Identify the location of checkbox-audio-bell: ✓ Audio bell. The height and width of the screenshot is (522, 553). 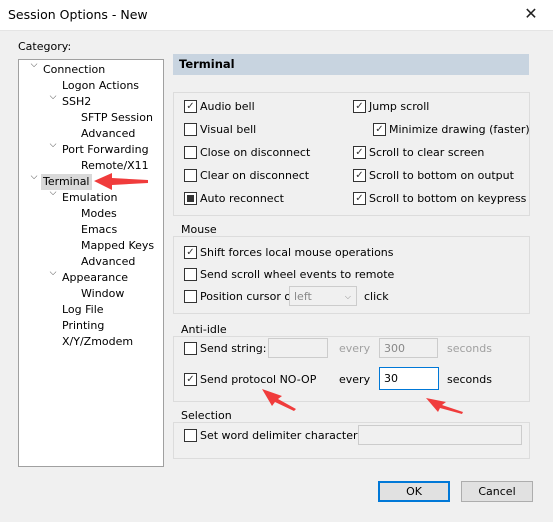
(219, 106).